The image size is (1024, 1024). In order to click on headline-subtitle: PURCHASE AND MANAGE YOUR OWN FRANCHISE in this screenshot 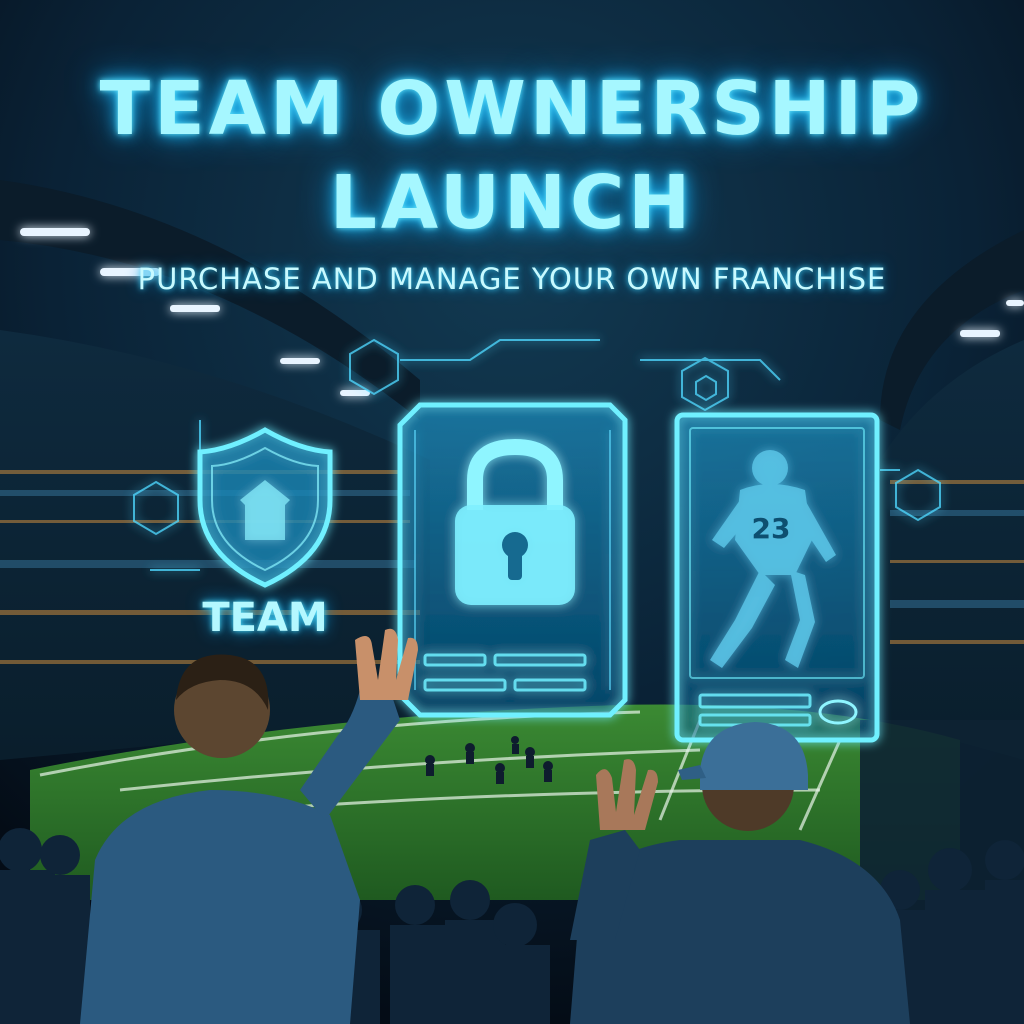, I will do `click(512, 279)`.